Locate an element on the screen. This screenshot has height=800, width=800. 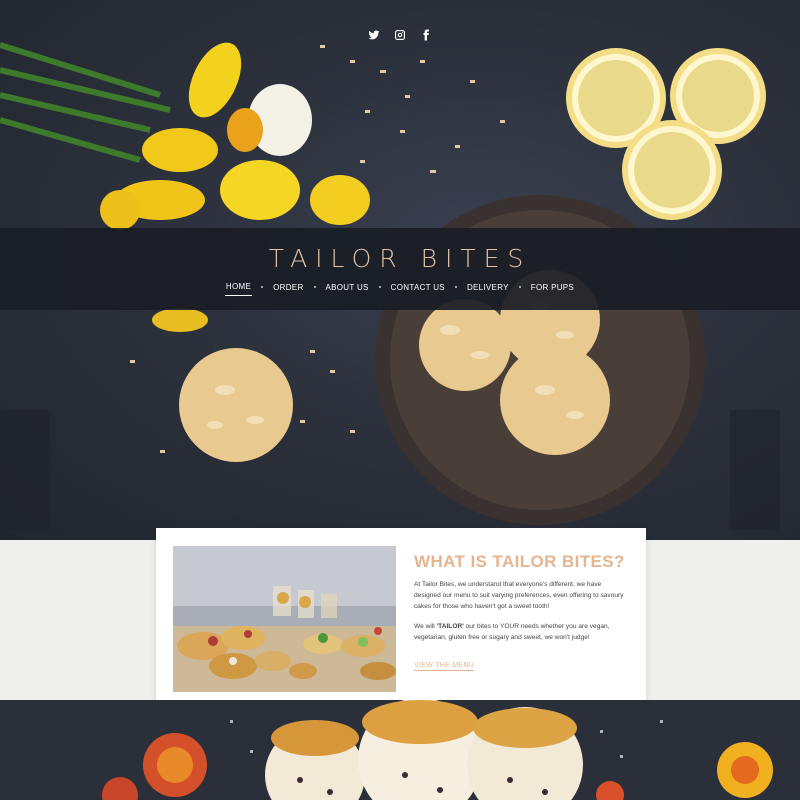
scones-photo is located at coordinates (400, 750).